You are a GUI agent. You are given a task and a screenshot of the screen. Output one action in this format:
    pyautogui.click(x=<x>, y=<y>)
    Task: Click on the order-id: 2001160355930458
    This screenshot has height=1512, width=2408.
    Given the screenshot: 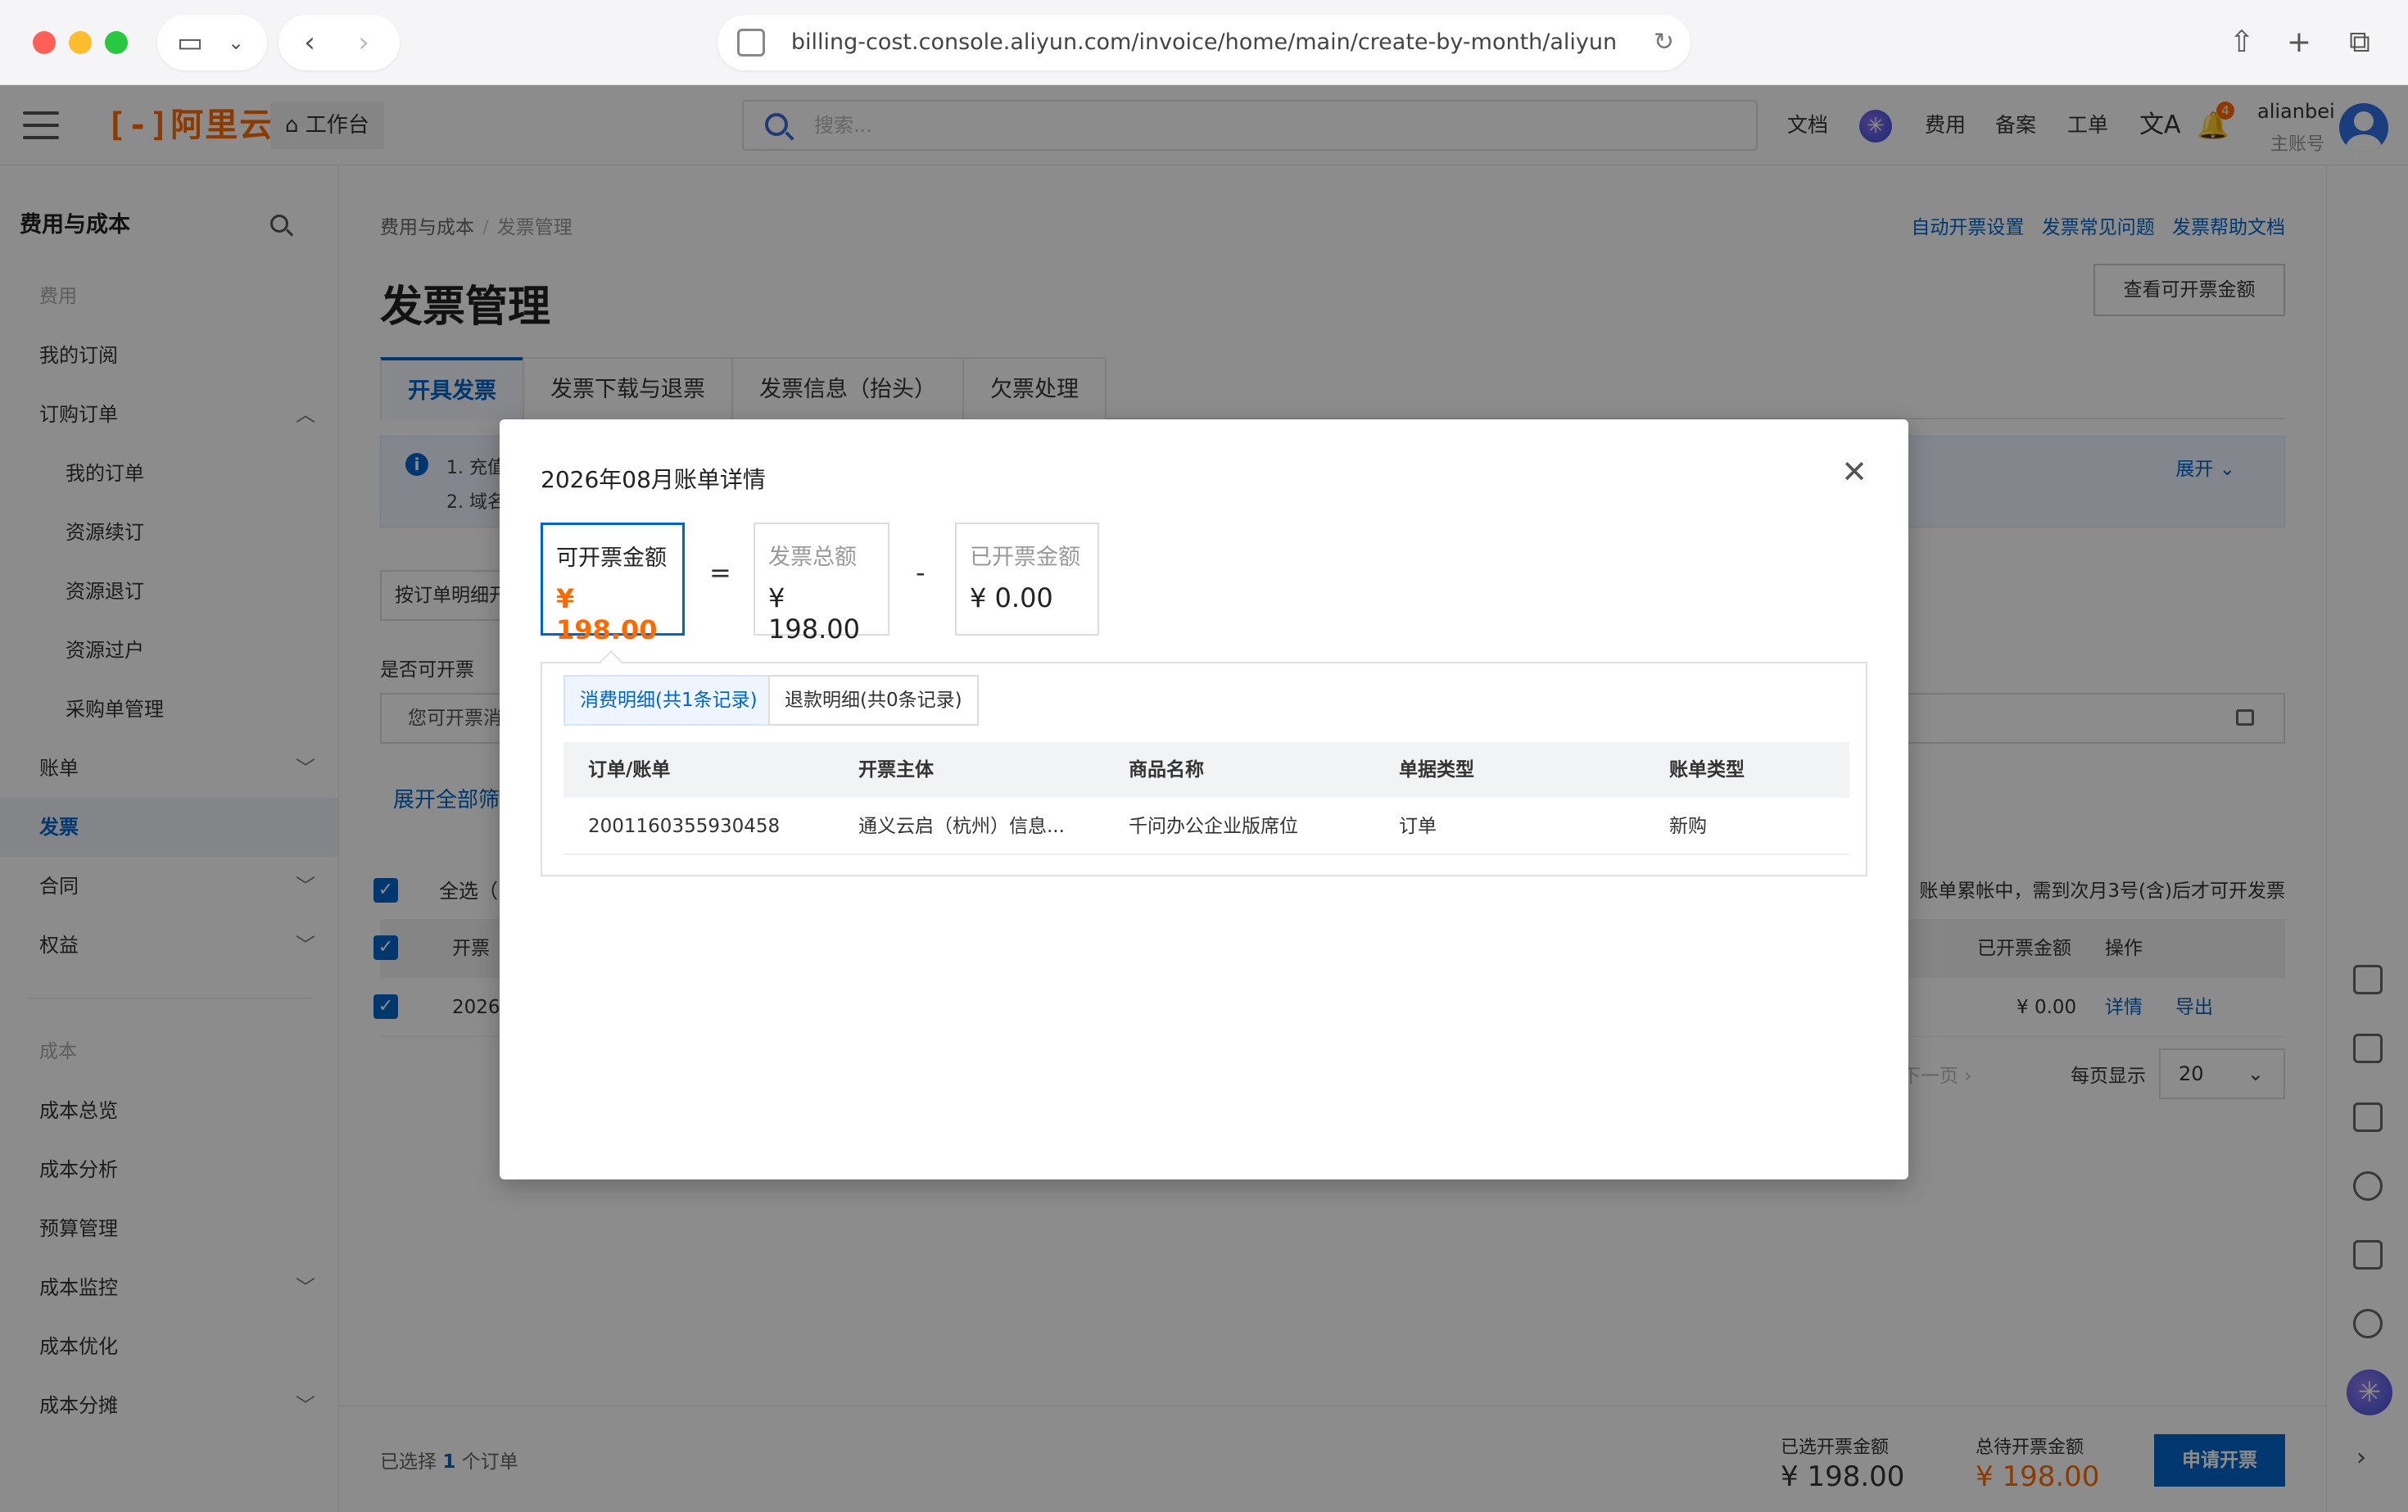 What is the action you would take?
    pyautogui.click(x=684, y=827)
    